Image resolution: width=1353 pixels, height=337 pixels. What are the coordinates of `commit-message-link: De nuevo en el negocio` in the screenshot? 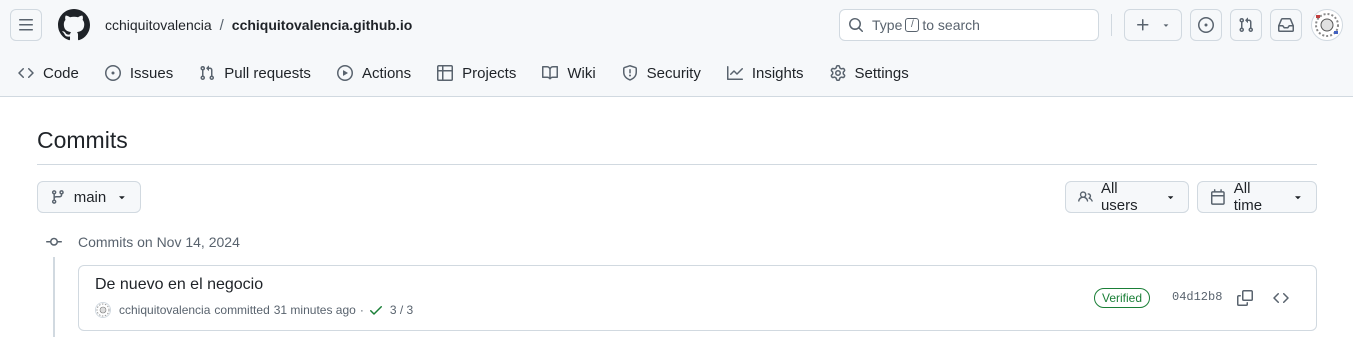 It's located at (179, 285).